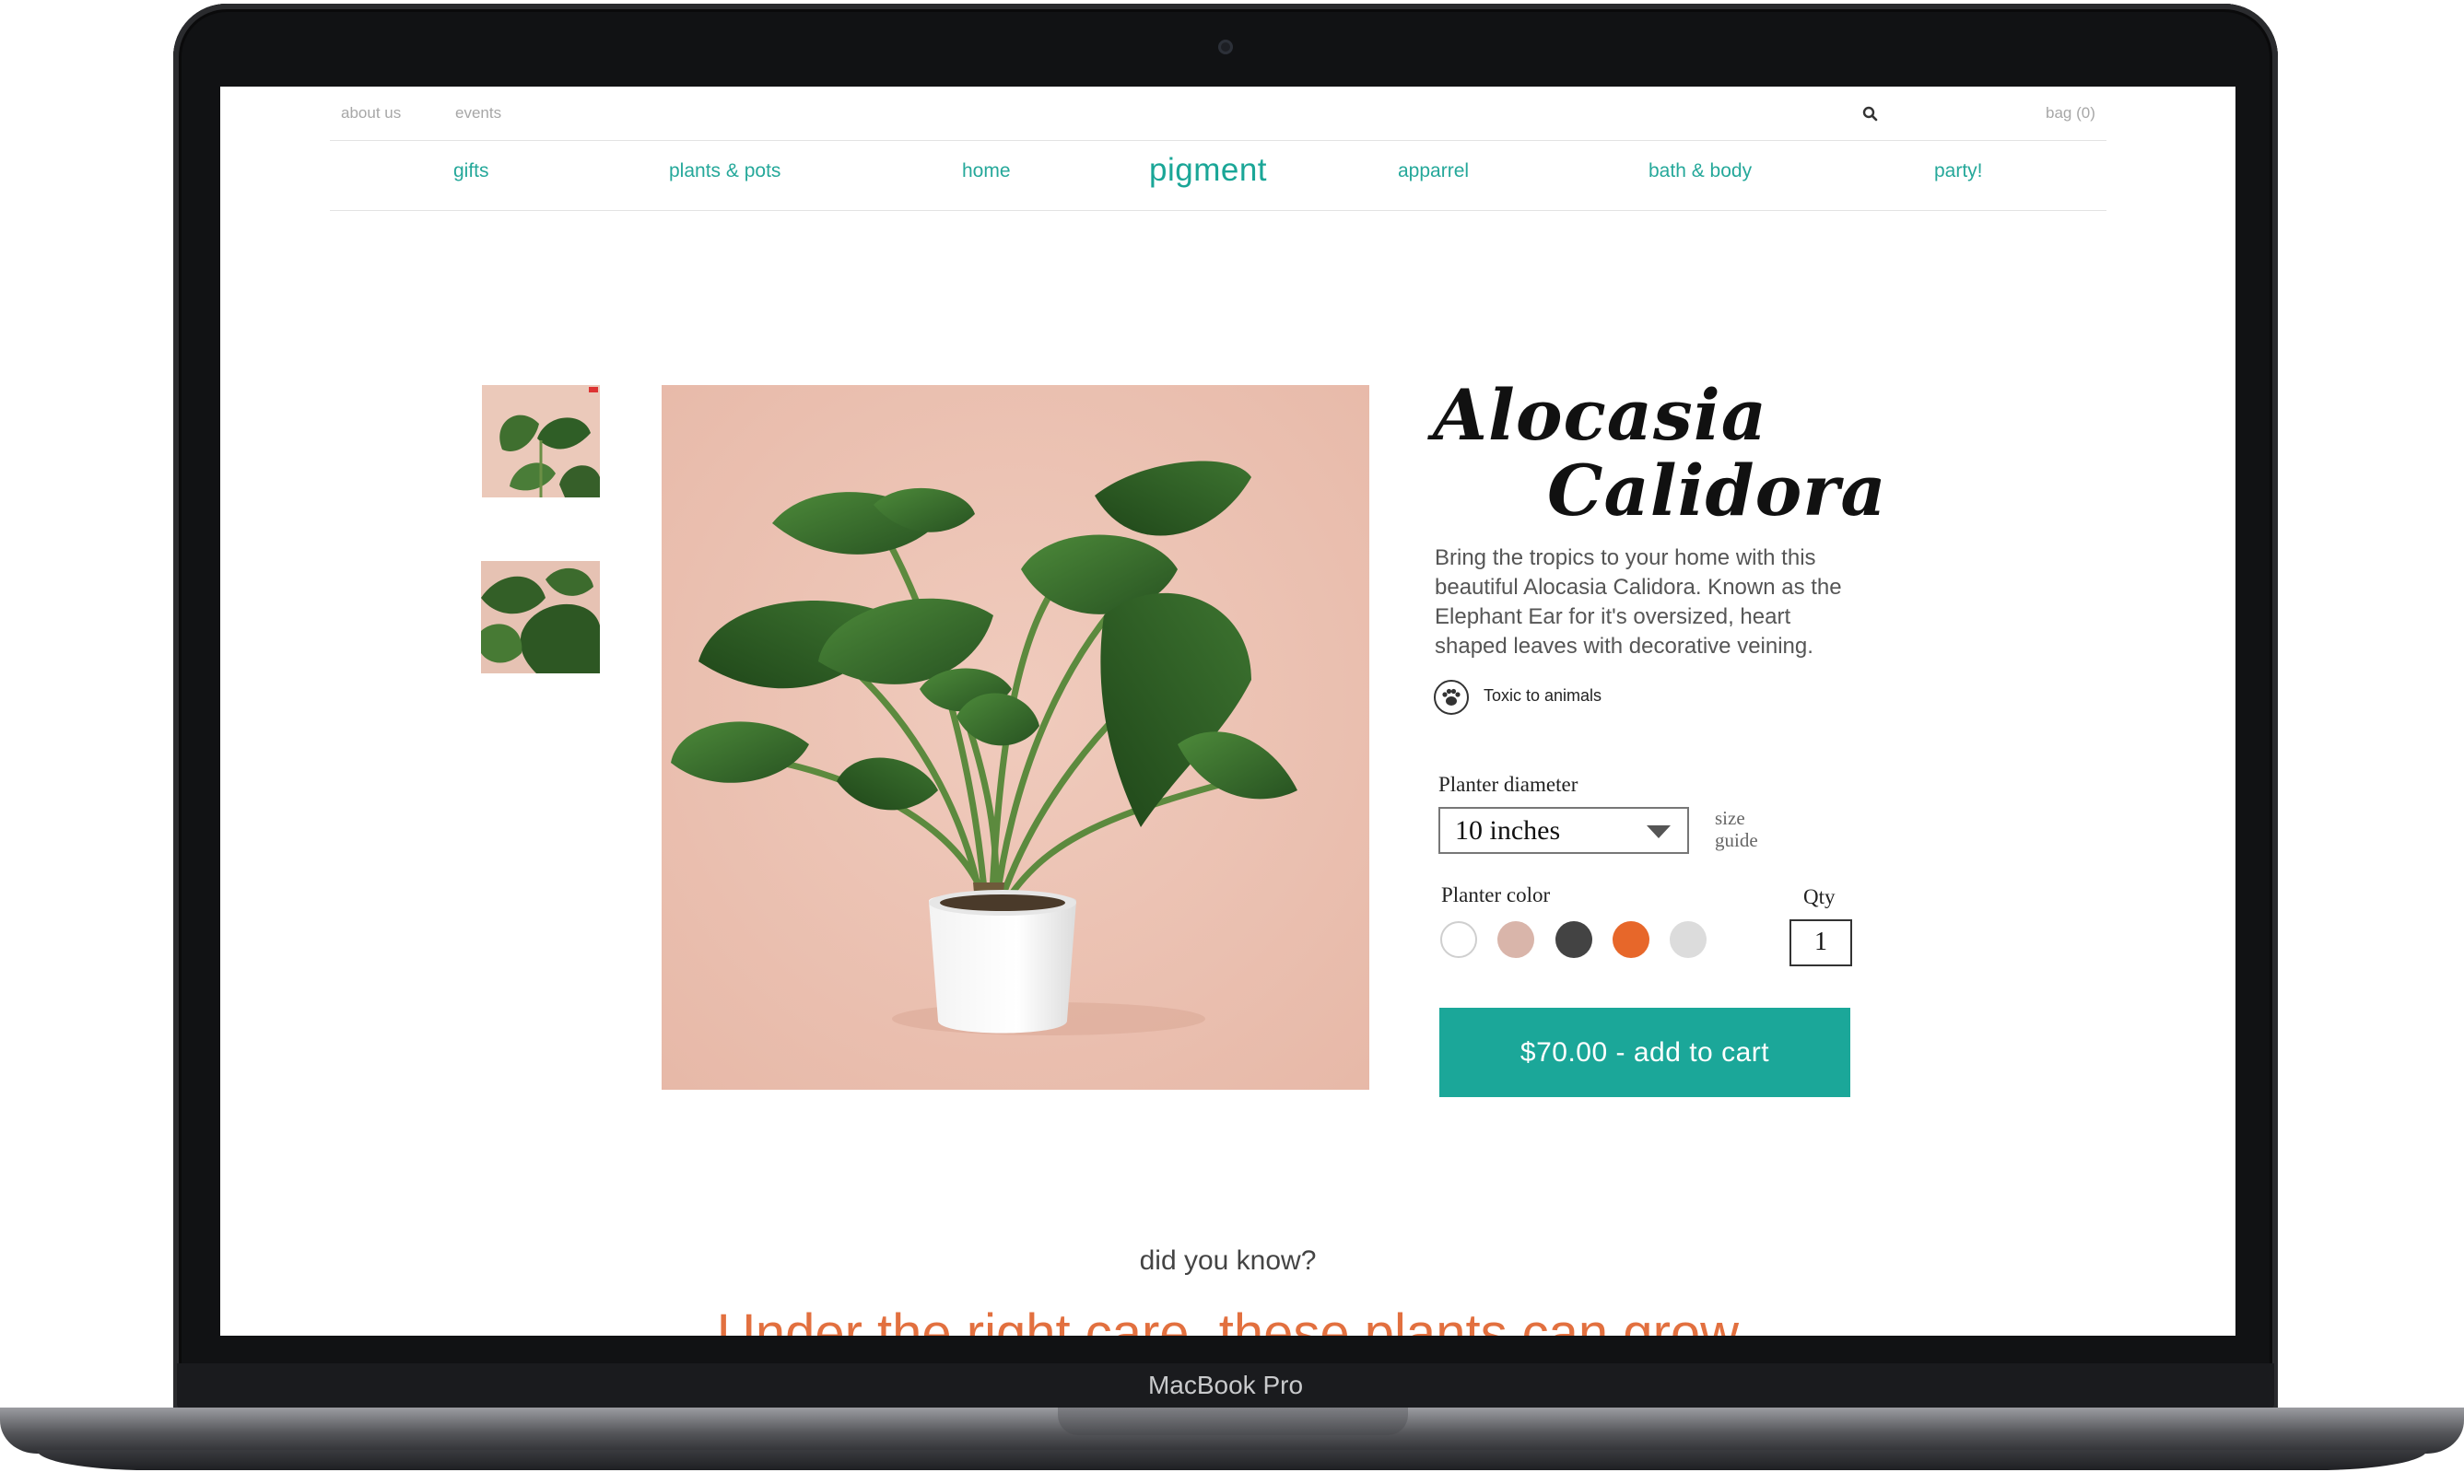 The image size is (2464, 1484). I want to click on qty-input: 1, so click(1820, 942).